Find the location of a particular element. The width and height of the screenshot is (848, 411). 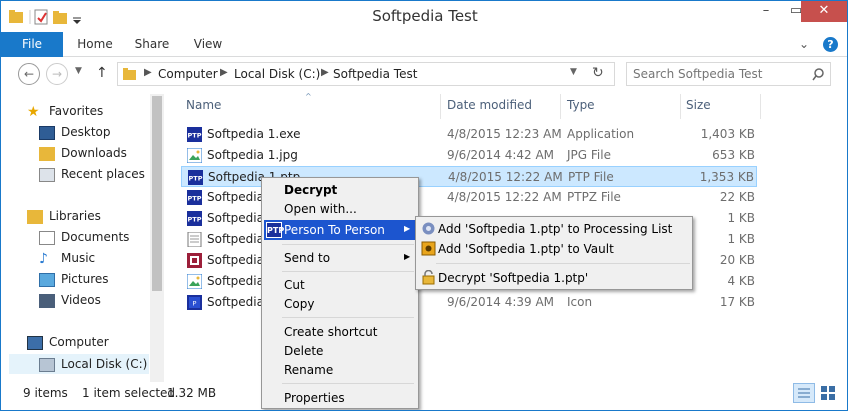

nav-computer: Computer is located at coordinates (68, 345).